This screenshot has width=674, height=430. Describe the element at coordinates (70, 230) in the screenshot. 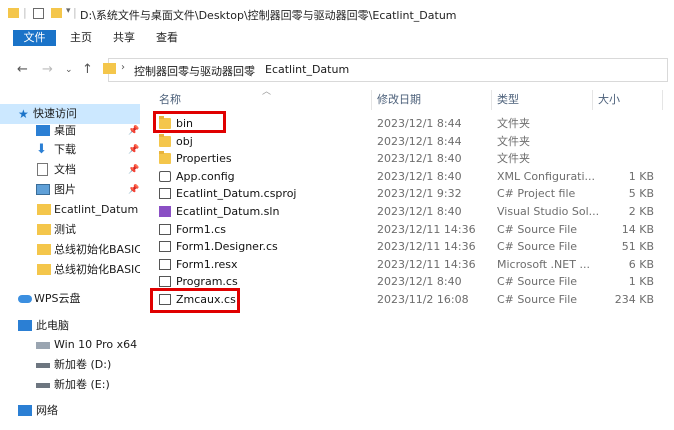

I see `sidebar-item-folder: 测试` at that location.